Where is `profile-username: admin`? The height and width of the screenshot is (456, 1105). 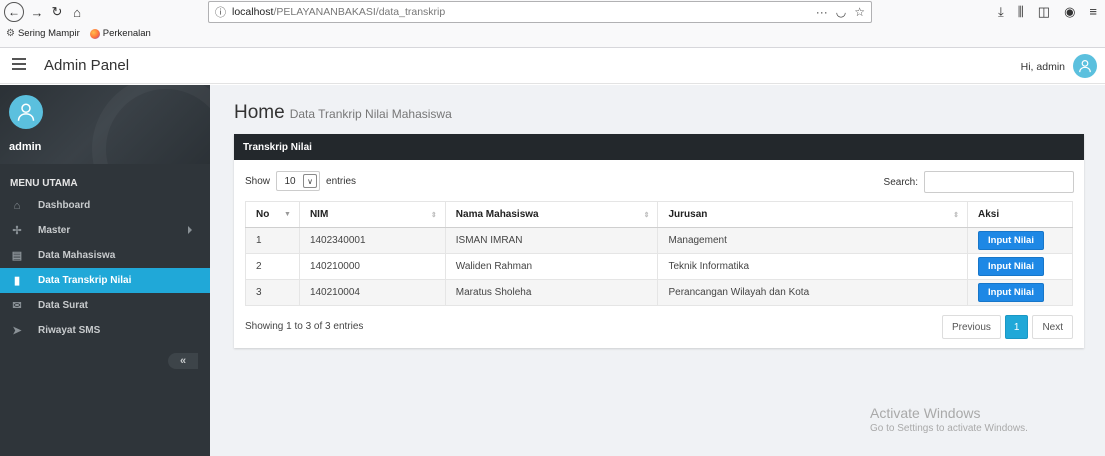 profile-username: admin is located at coordinates (25, 147).